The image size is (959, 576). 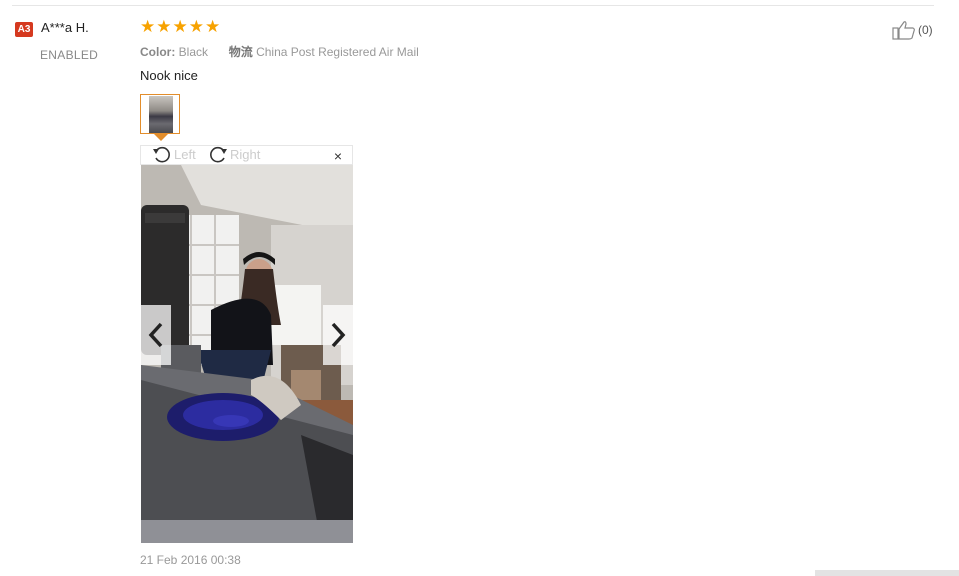 What do you see at coordinates (169, 75) in the screenshot?
I see `review-text: Nook nice` at bounding box center [169, 75].